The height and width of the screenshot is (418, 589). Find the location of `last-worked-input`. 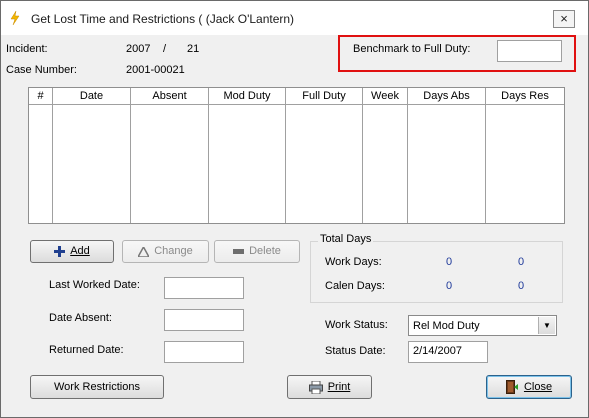

last-worked-input is located at coordinates (204, 288).